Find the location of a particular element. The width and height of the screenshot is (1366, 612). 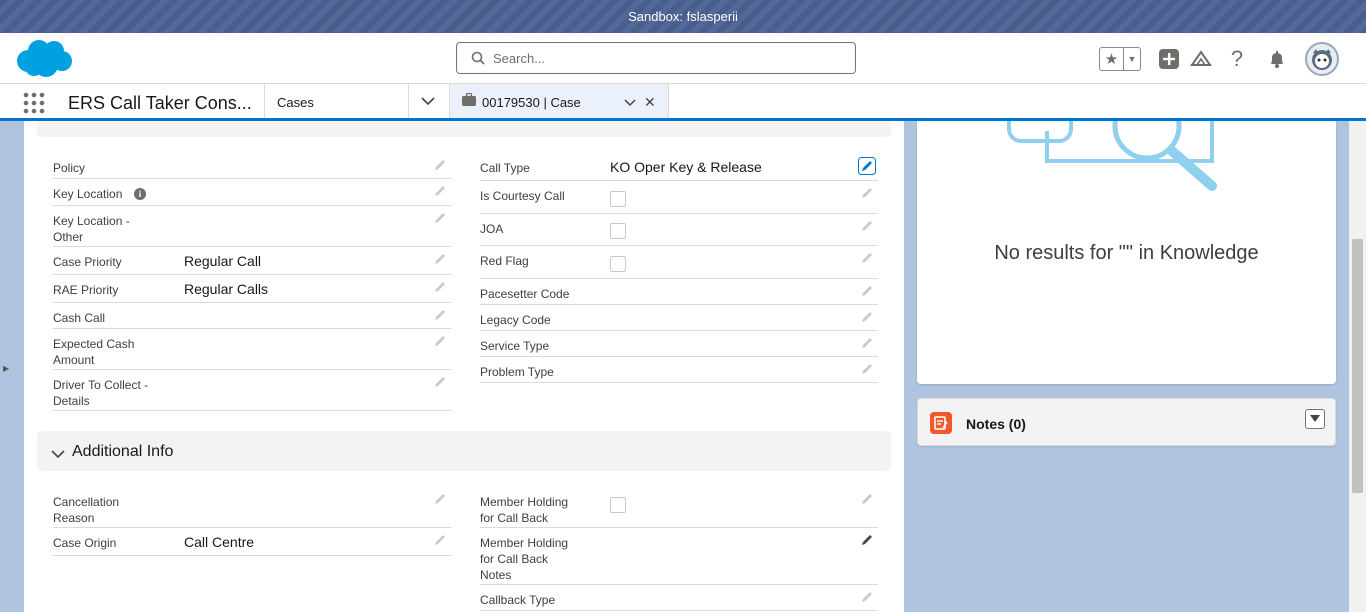

field-label: Cash Call is located at coordinates (79, 318).